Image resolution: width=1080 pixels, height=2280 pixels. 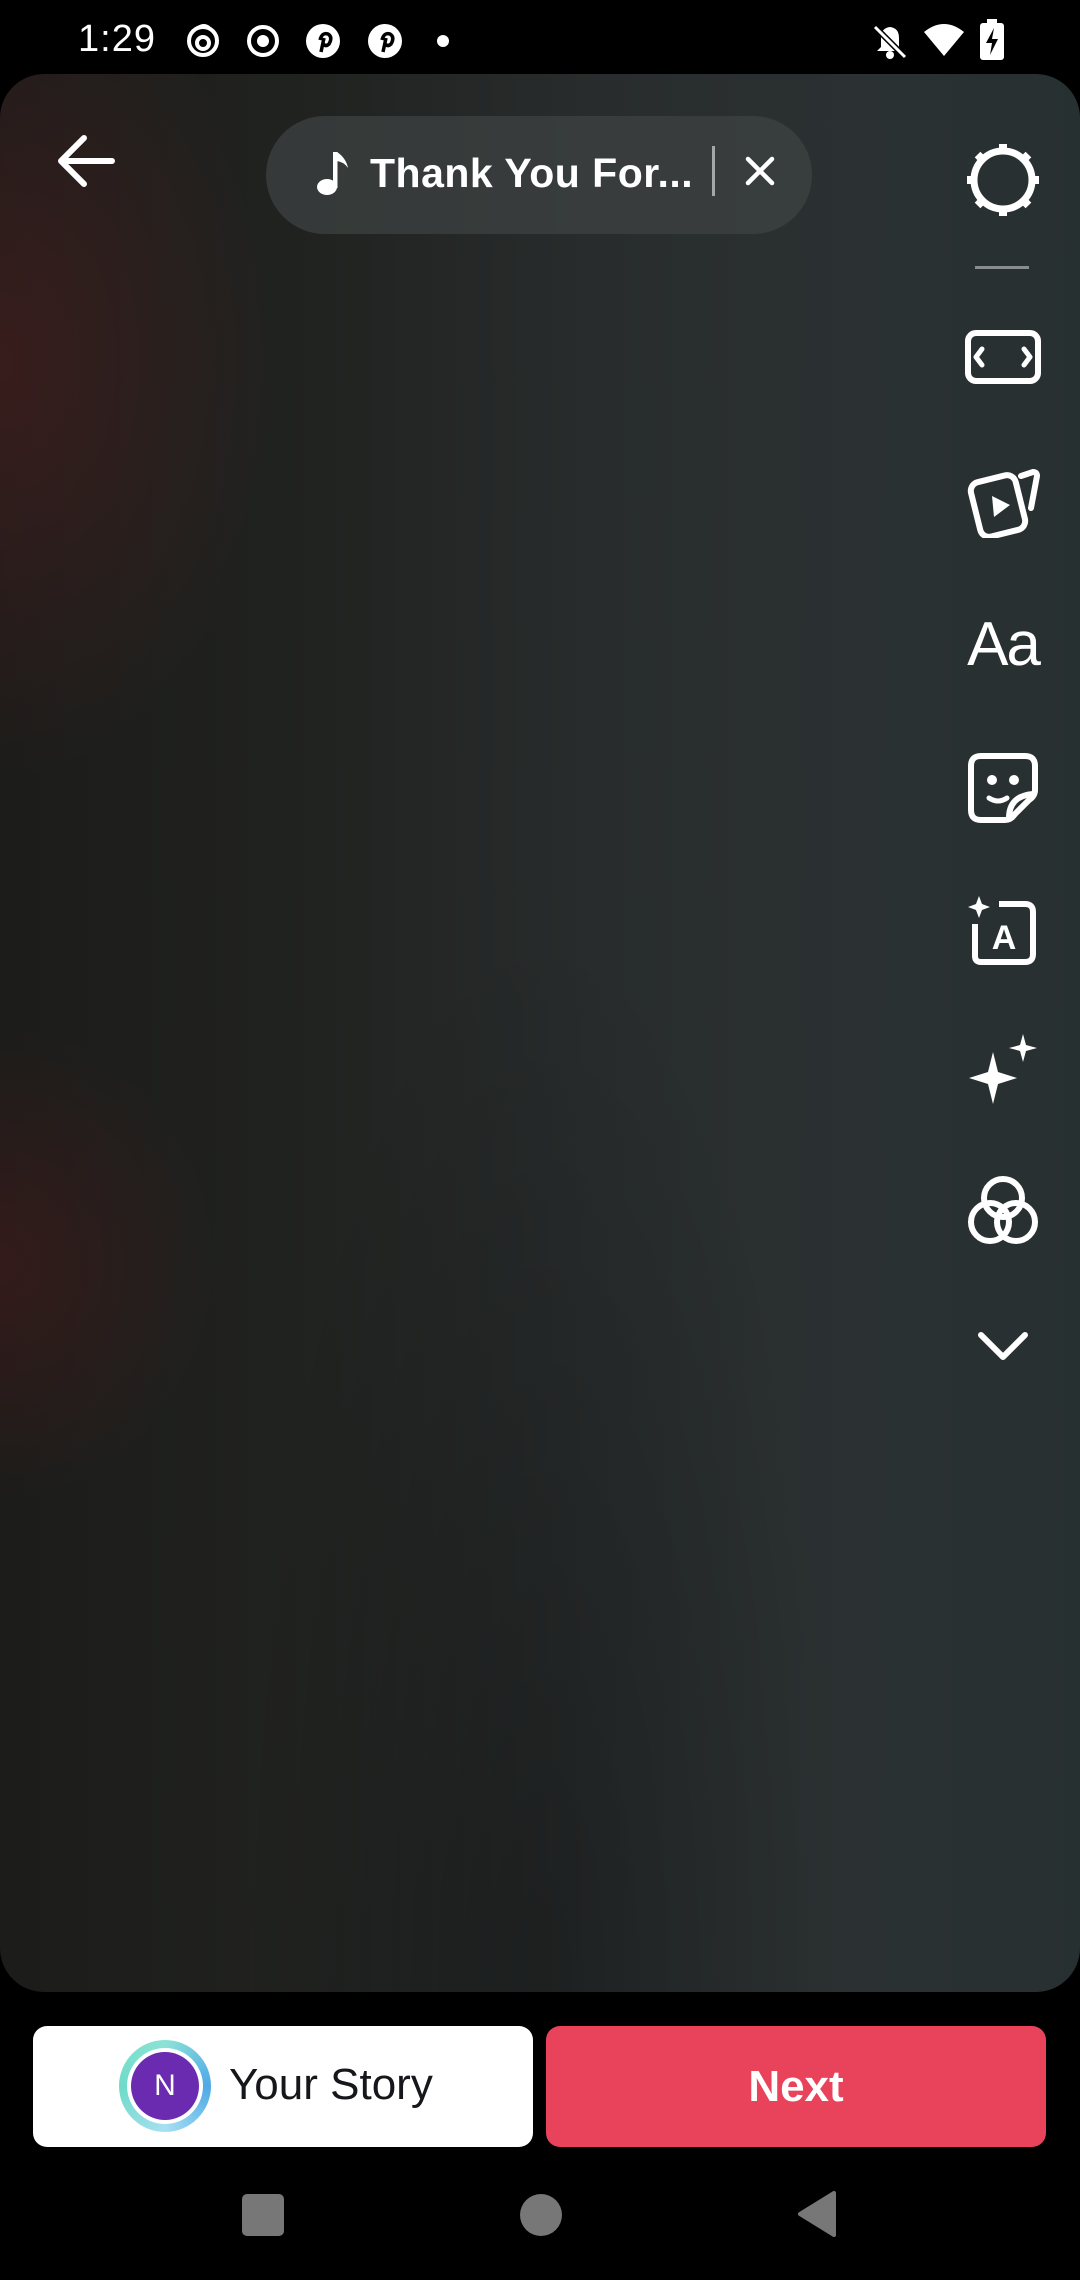 What do you see at coordinates (1004, 938) in the screenshot?
I see `svg-text: A` at bounding box center [1004, 938].